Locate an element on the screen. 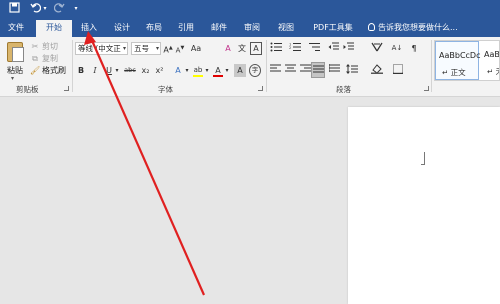 The width and height of the screenshot is (500, 304). character-shading-button: A is located at coordinates (240, 70).